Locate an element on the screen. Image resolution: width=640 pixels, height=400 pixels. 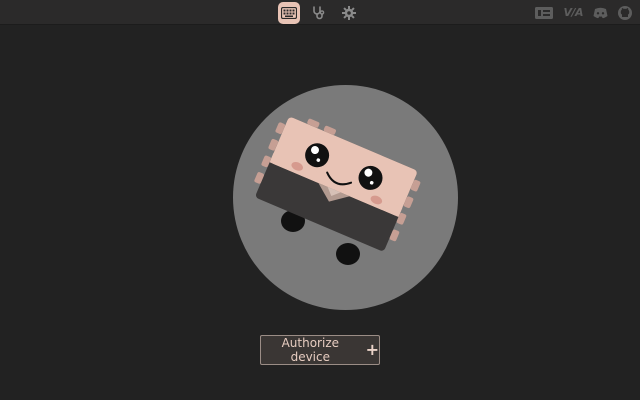
keyboard-mascot-illustration is located at coordinates (337, 191).